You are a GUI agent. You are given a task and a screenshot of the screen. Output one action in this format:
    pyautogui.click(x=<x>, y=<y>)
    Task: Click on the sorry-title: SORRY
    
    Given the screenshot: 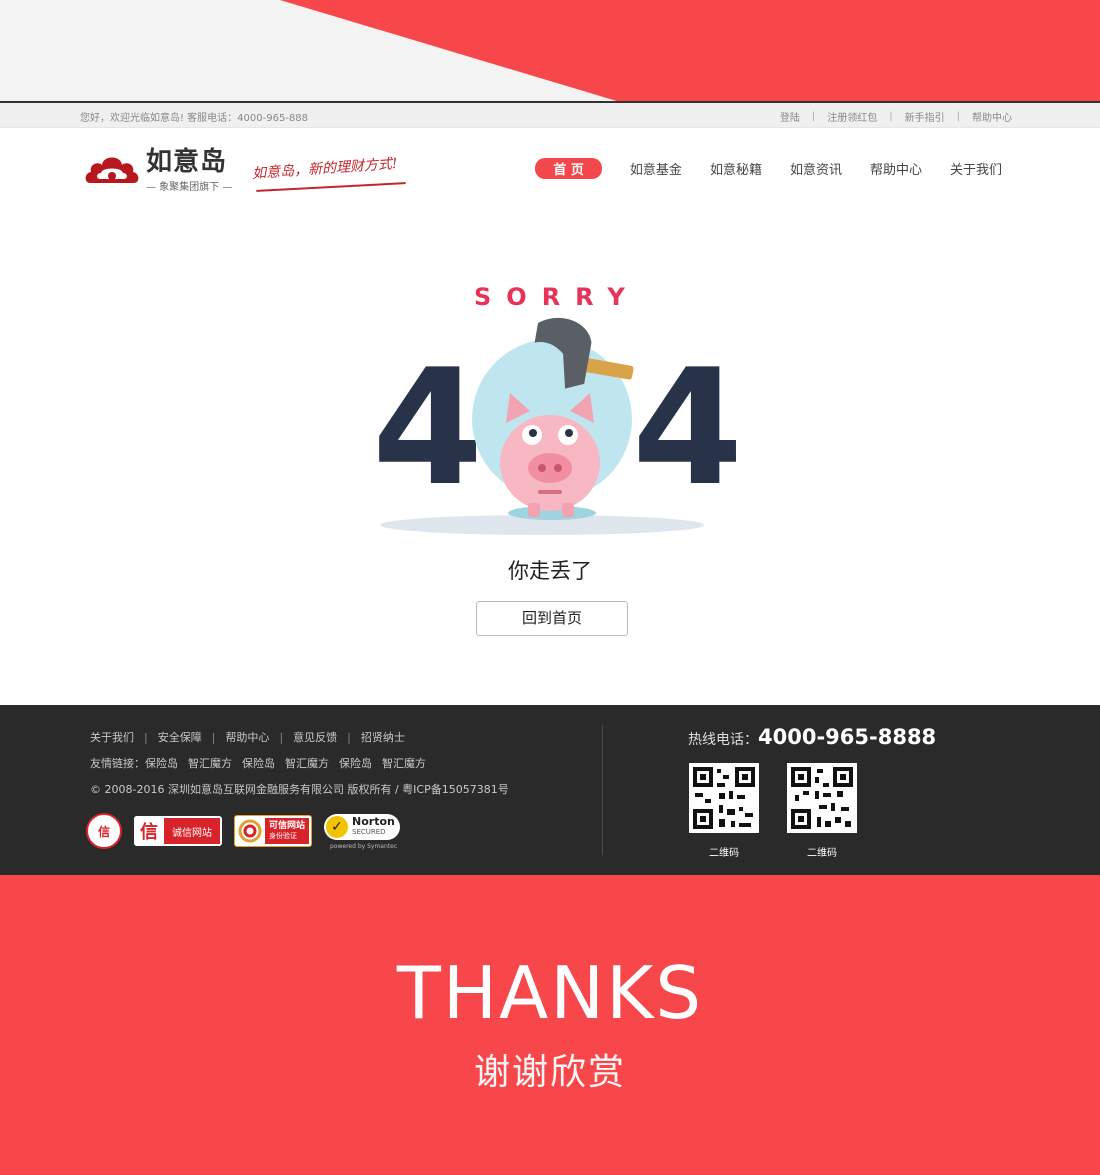 What is the action you would take?
    pyautogui.click(x=557, y=297)
    